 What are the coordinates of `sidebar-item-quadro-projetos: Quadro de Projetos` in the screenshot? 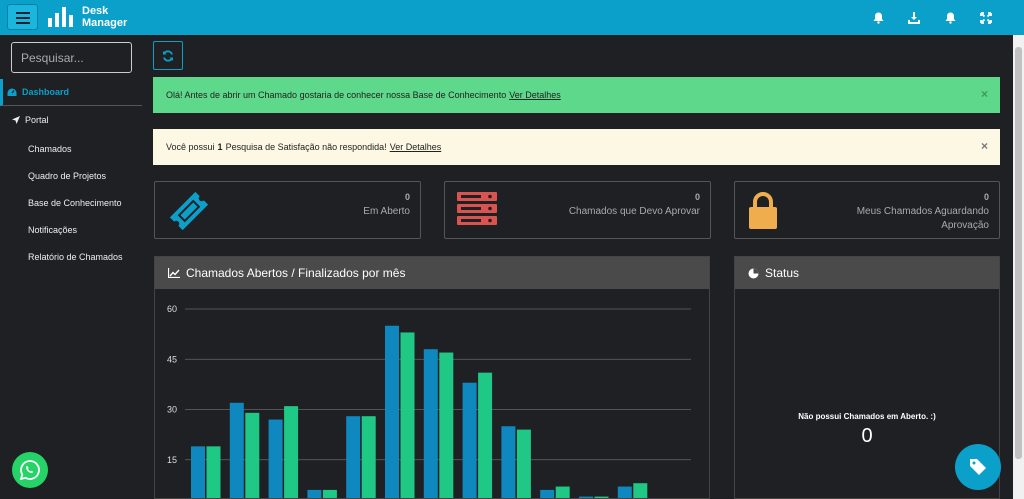 It's located at (67, 176).